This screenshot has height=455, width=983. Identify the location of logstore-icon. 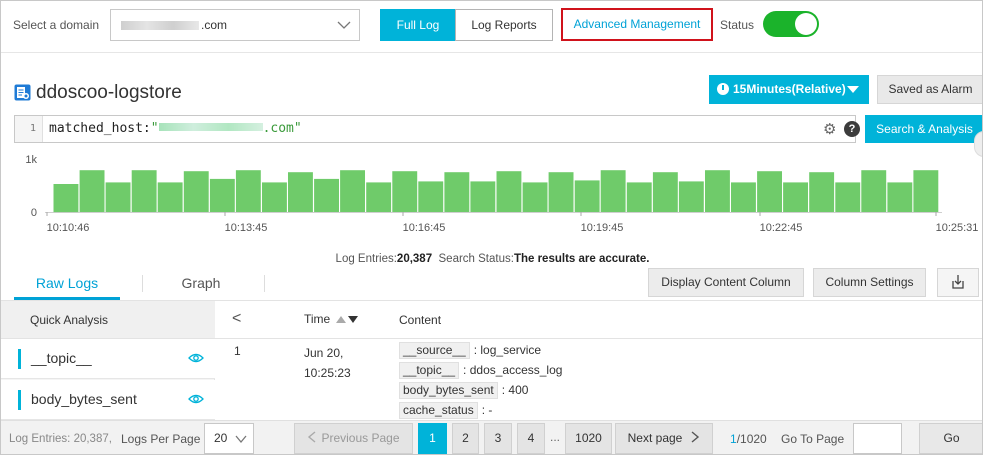
(22, 92).